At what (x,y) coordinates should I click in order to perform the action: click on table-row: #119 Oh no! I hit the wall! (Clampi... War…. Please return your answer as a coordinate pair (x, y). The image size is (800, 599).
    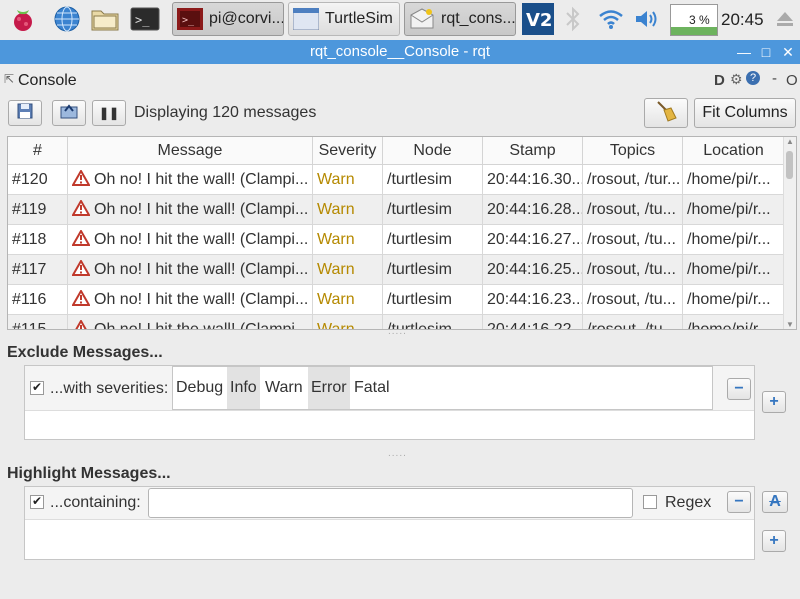
    Looking at the image, I should click on (396, 210).